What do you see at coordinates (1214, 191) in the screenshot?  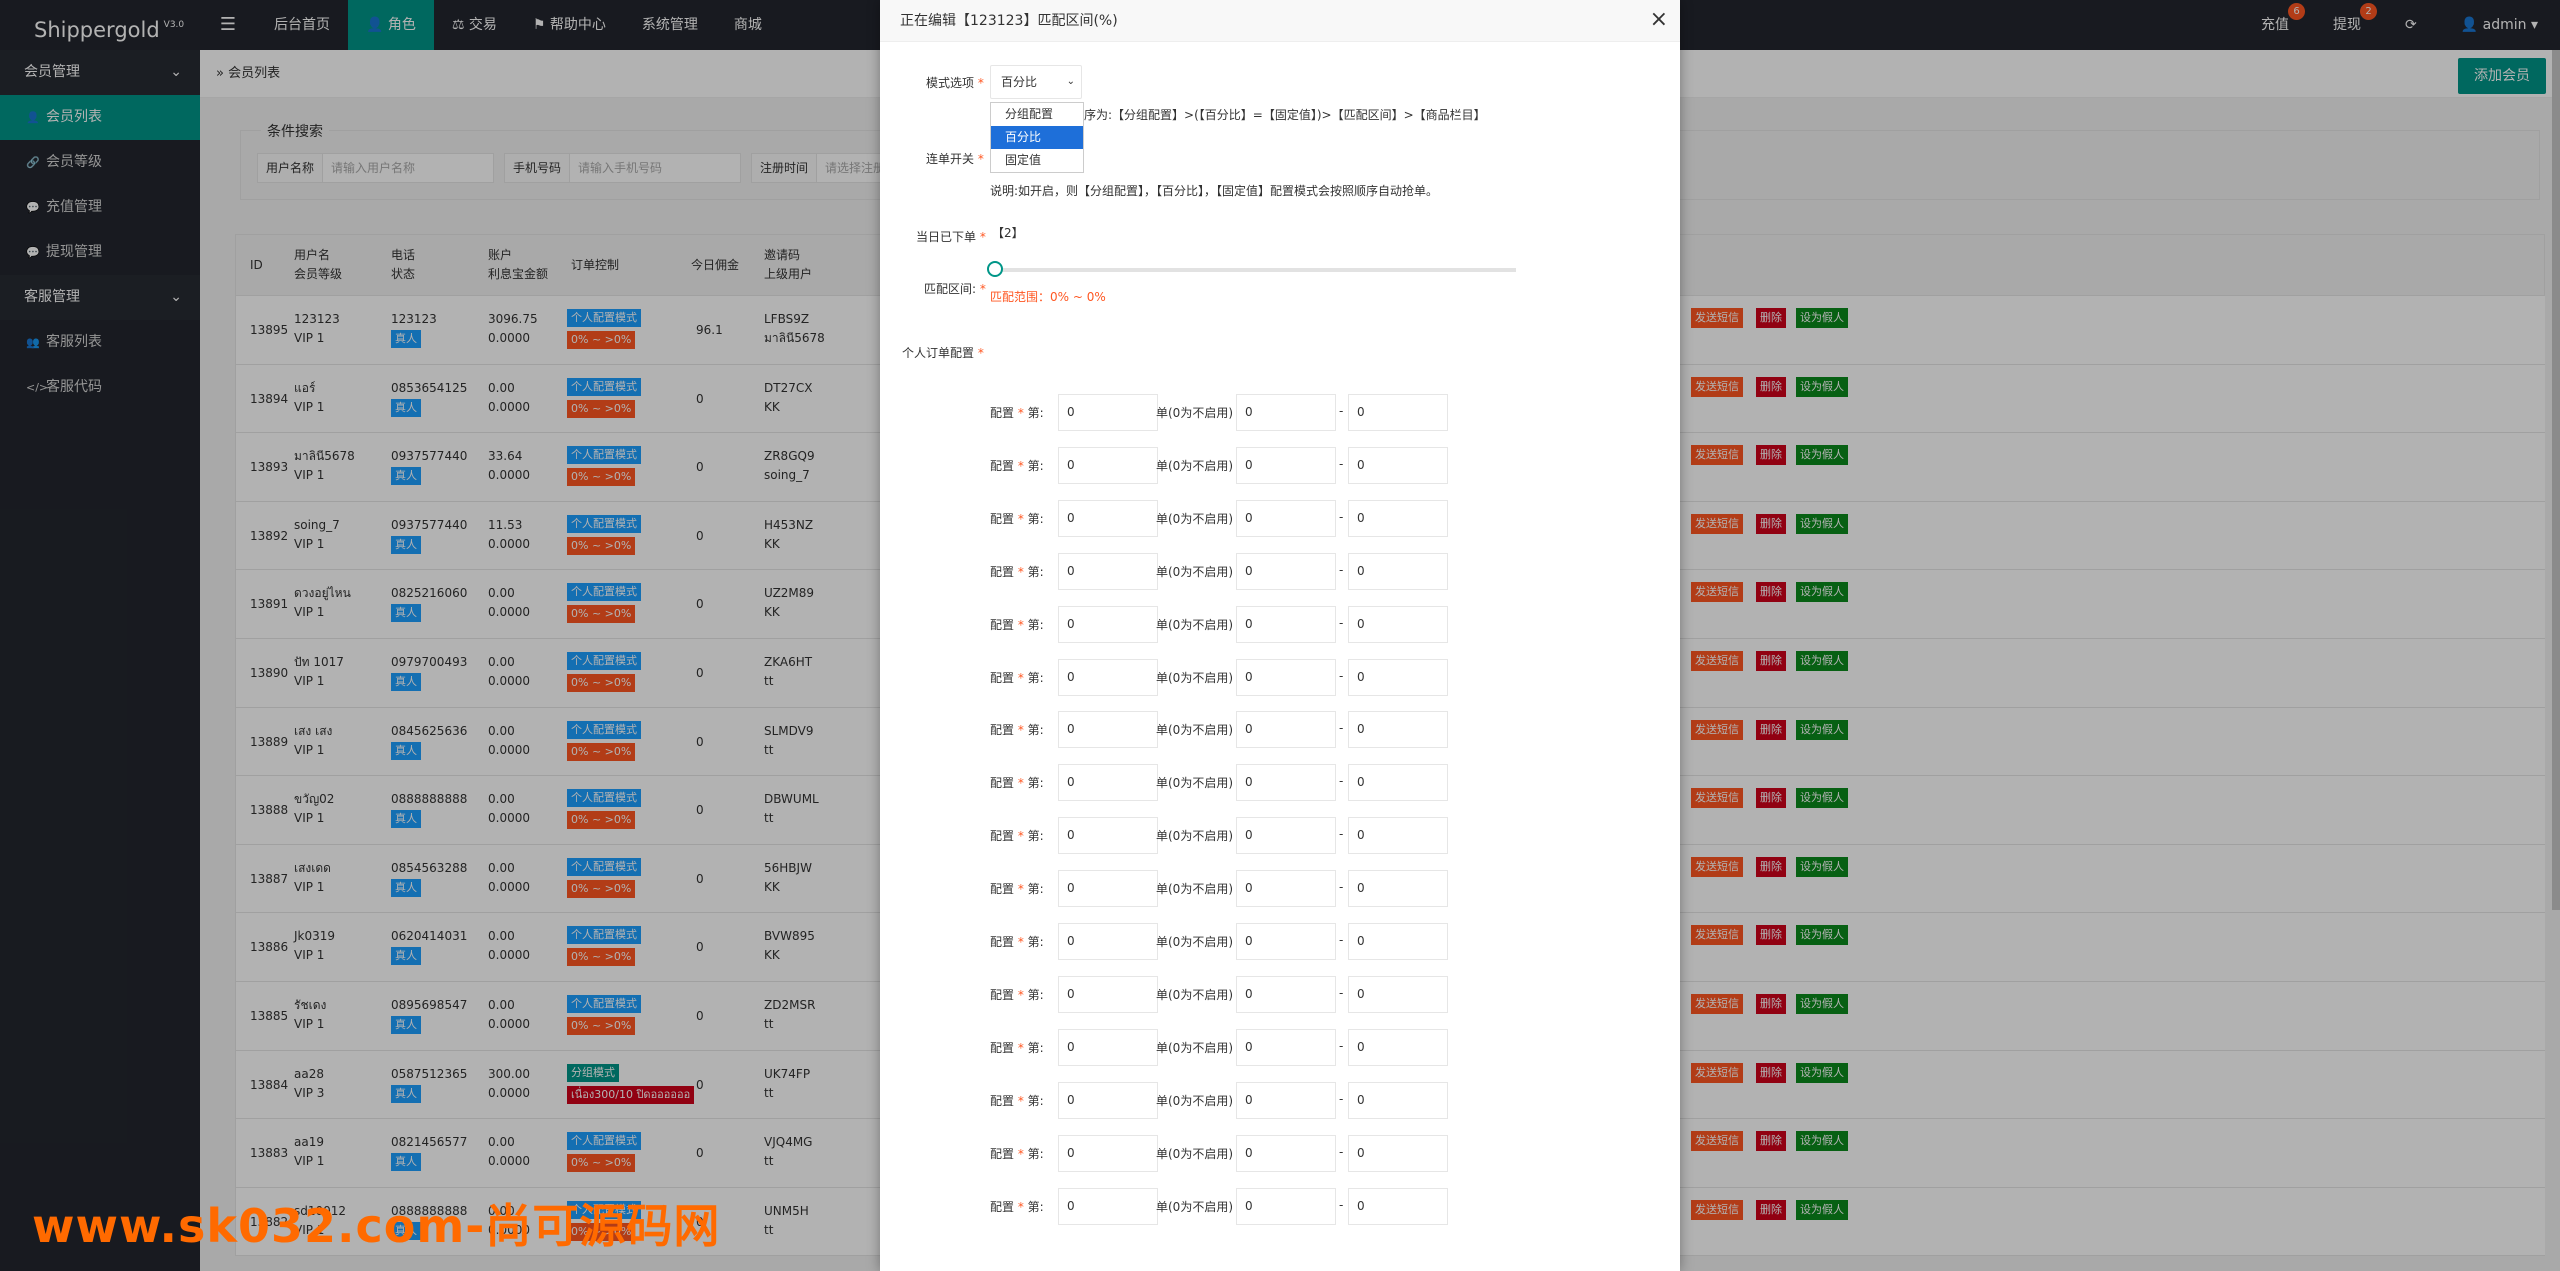 I see `chain-note: 说明:如开启，则【分组配置】，【百分比】，【固定值】配置模式会按照顺序自动抢单。` at bounding box center [1214, 191].